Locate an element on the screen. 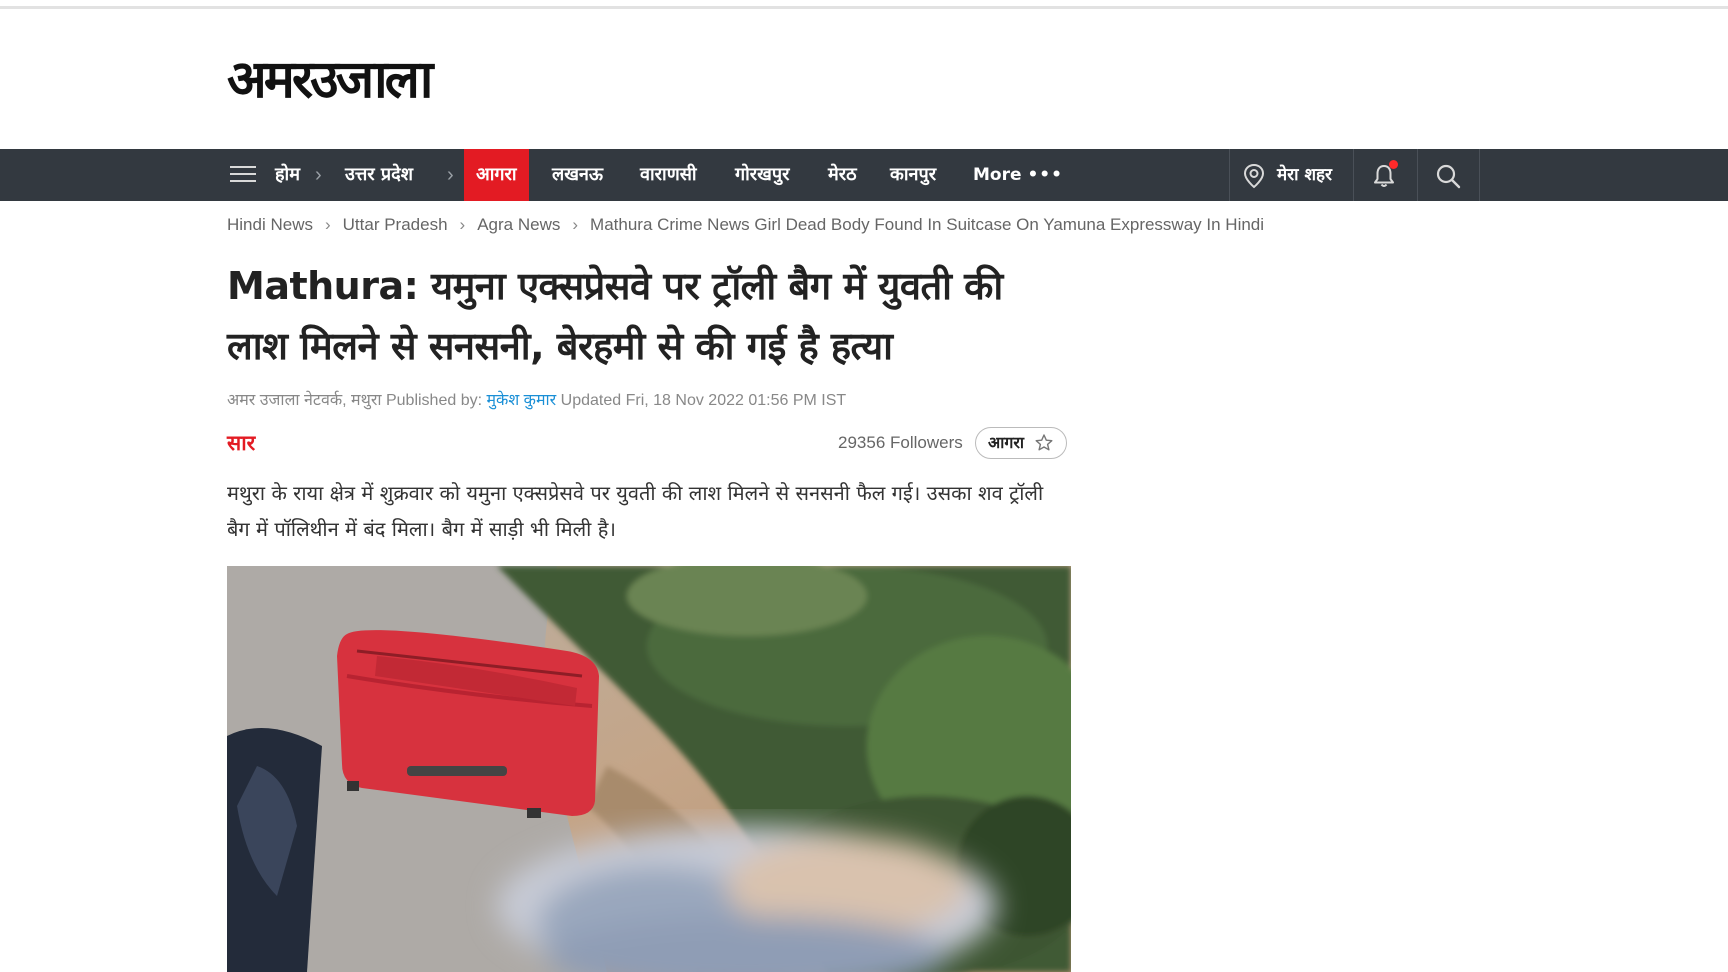 The height and width of the screenshot is (972, 1728). follow-city-button: आगरा is located at coordinates (1021, 443).